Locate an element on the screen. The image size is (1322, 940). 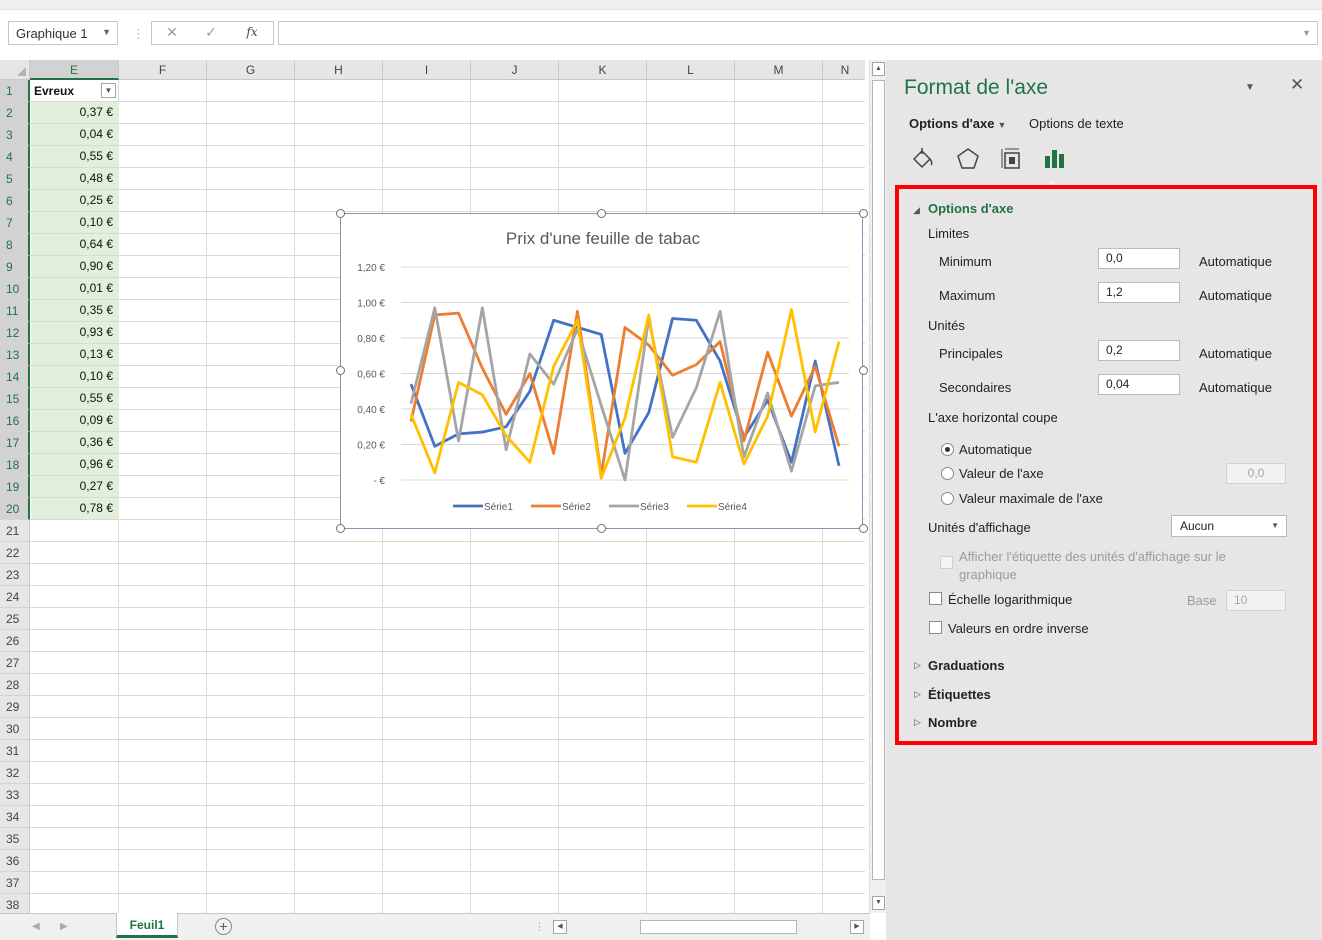
row-header: 20 is located at coordinates (15, 509).